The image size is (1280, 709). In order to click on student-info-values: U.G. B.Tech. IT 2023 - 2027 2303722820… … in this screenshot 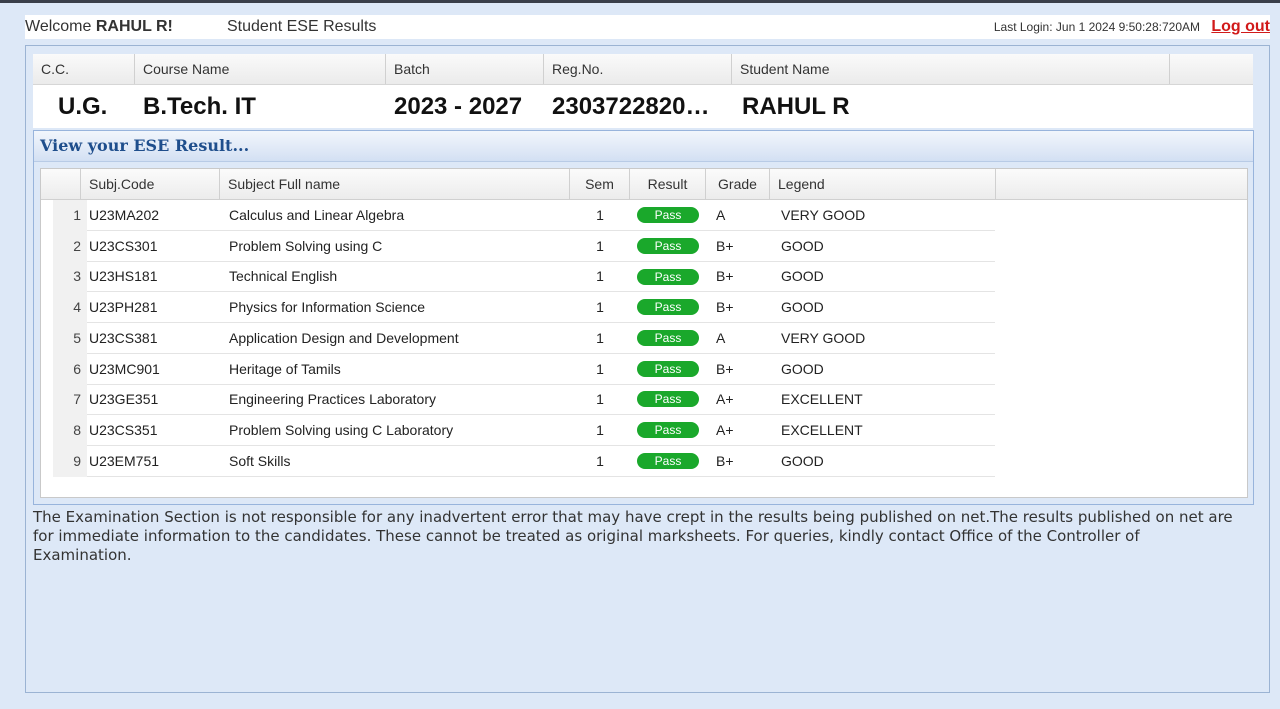, I will do `click(643, 106)`.